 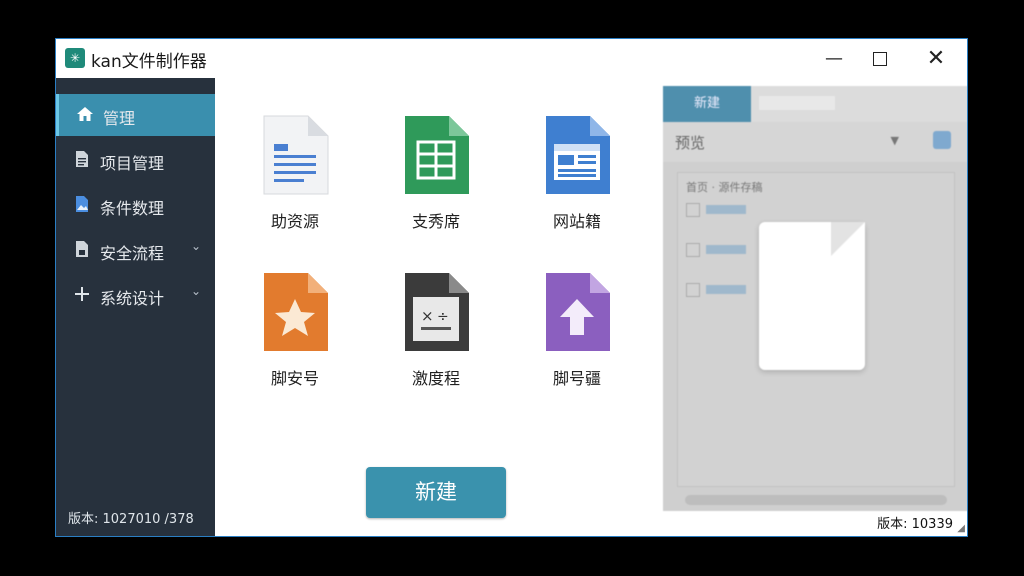 I want to click on sidebar-item-label: 管理, so click(x=119, y=118).